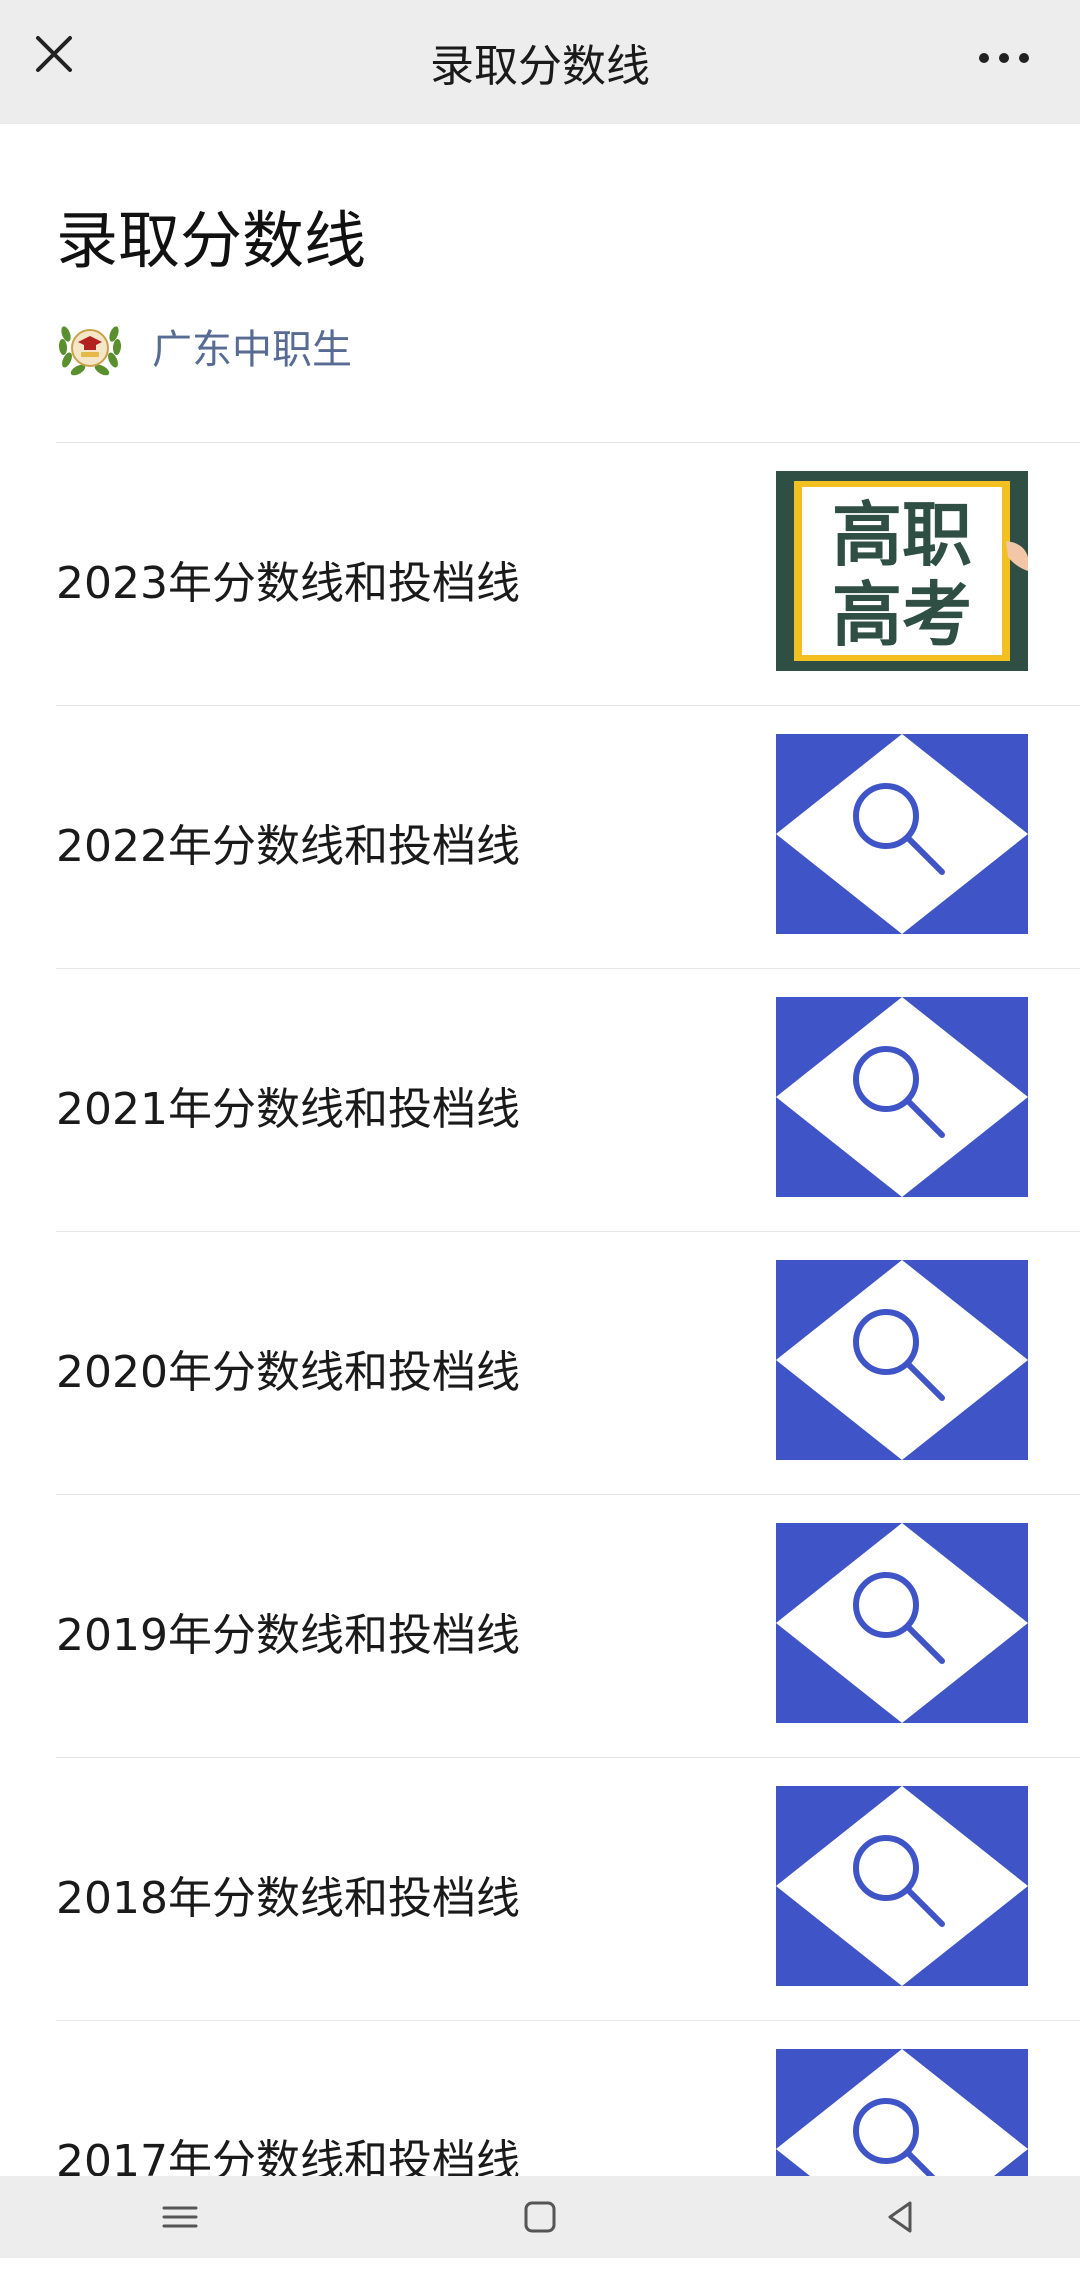  I want to click on thumbnail-poster: 高职 高考, so click(902, 571).